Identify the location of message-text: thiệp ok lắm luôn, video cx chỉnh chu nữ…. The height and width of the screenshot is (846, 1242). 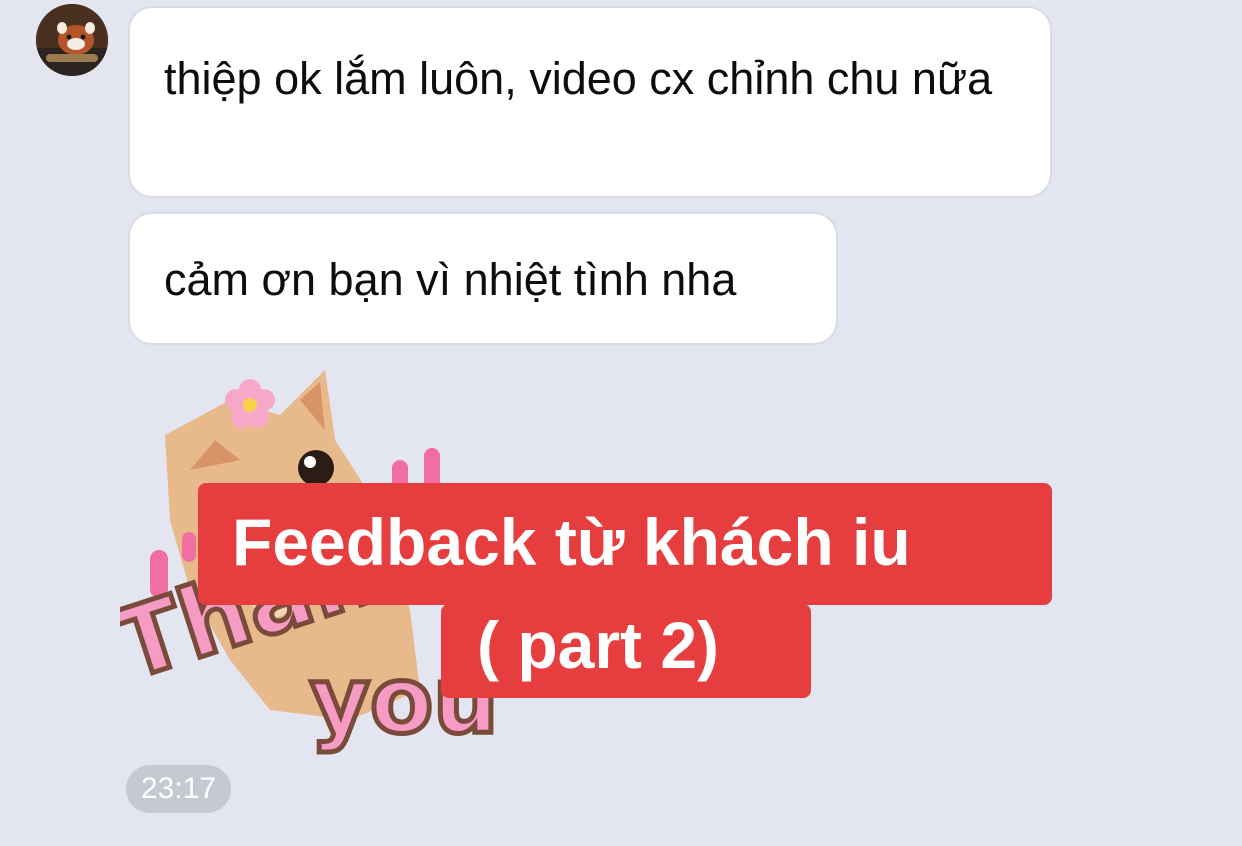
(578, 78).